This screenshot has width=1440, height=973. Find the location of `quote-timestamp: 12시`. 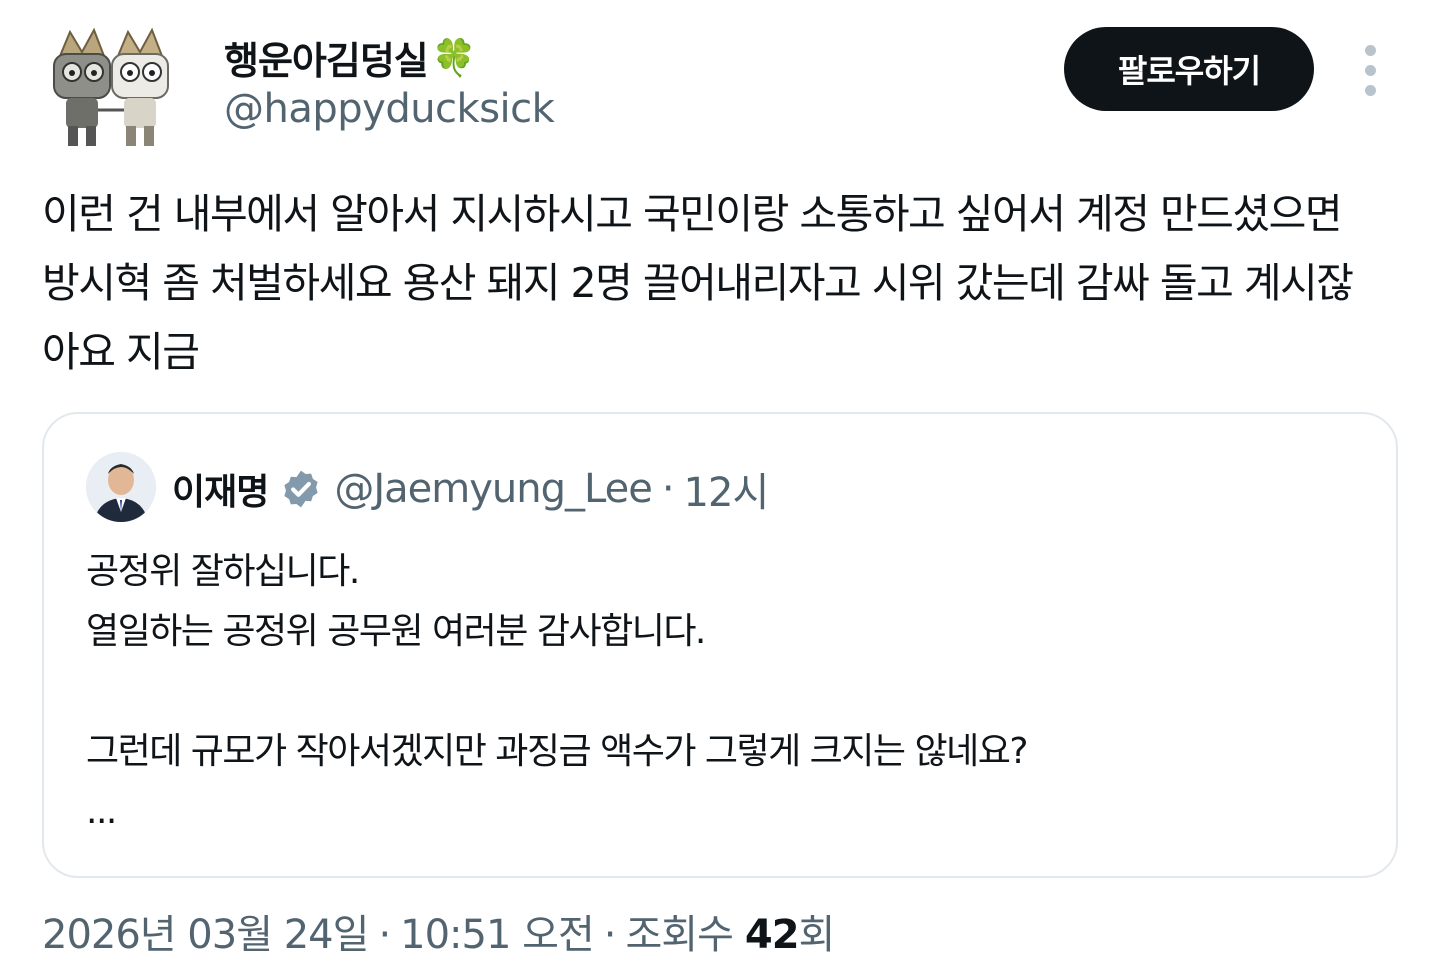

quote-timestamp: 12시 is located at coordinates (727, 489).